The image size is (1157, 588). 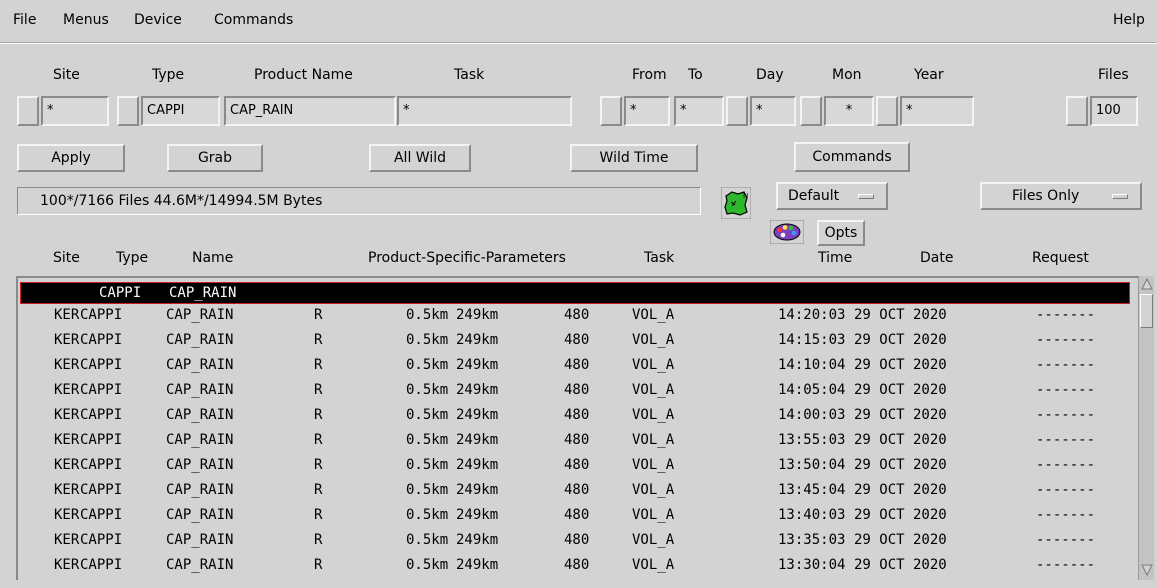 I want to click on column-header-type: Type, so click(x=132, y=258).